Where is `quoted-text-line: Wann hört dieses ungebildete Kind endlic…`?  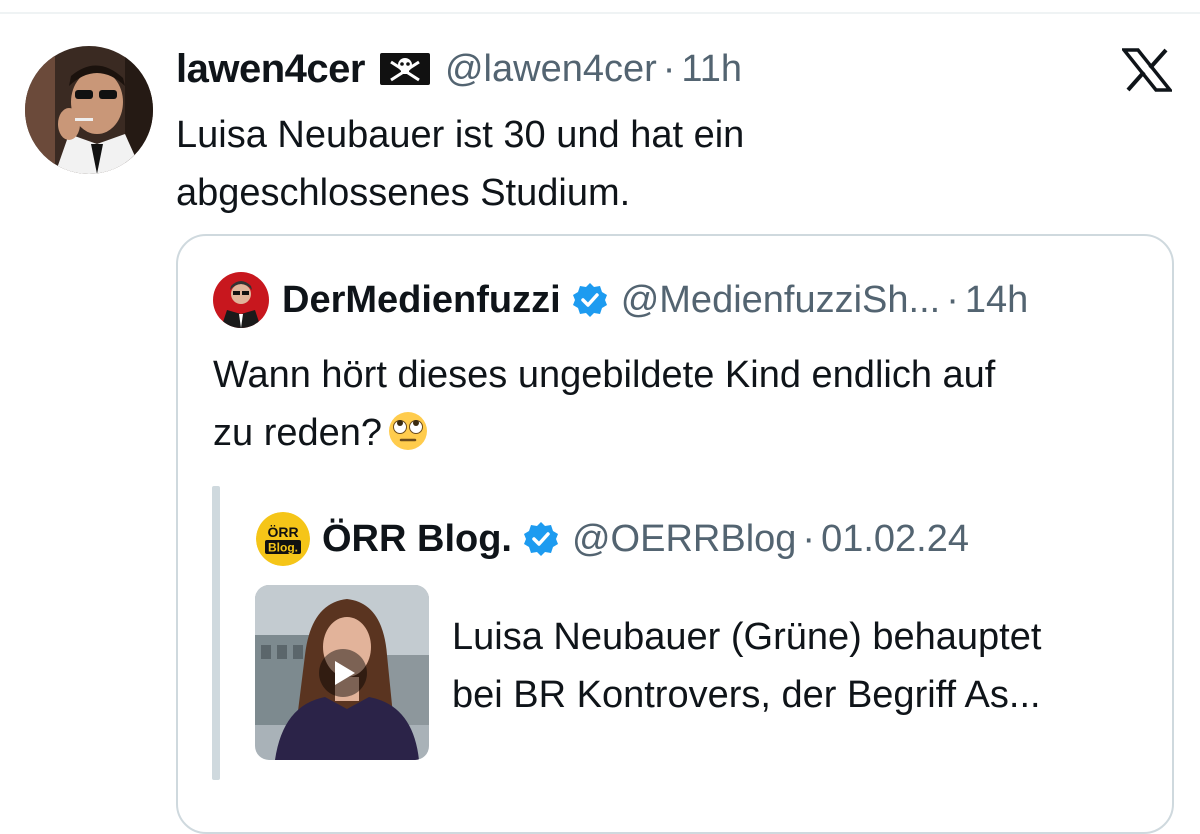 quoted-text-line: Wann hört dieses ungebildete Kind endlic… is located at coordinates (604, 375).